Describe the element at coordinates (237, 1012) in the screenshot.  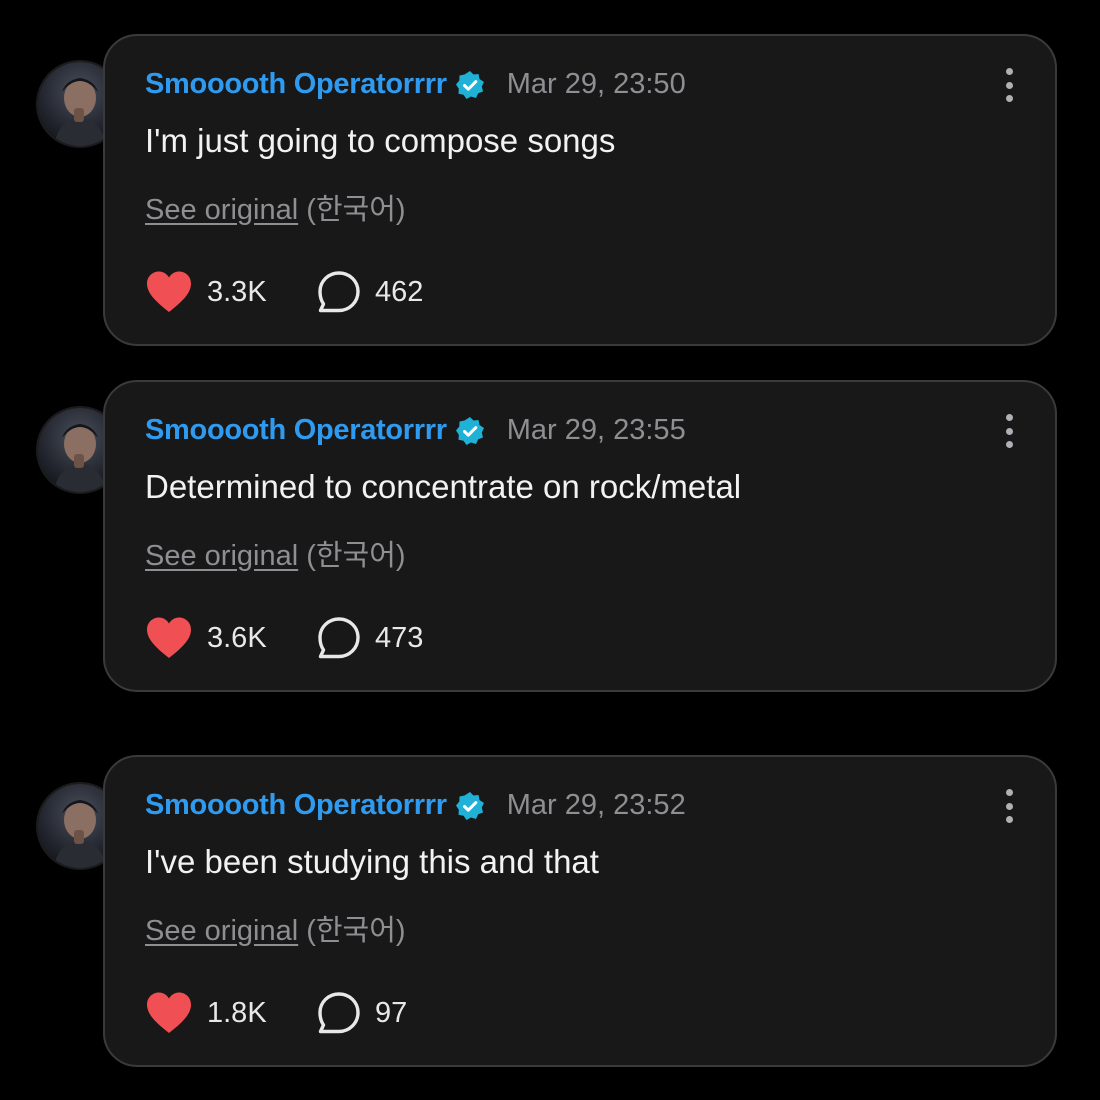
I see `like-count: 1.8K` at that location.